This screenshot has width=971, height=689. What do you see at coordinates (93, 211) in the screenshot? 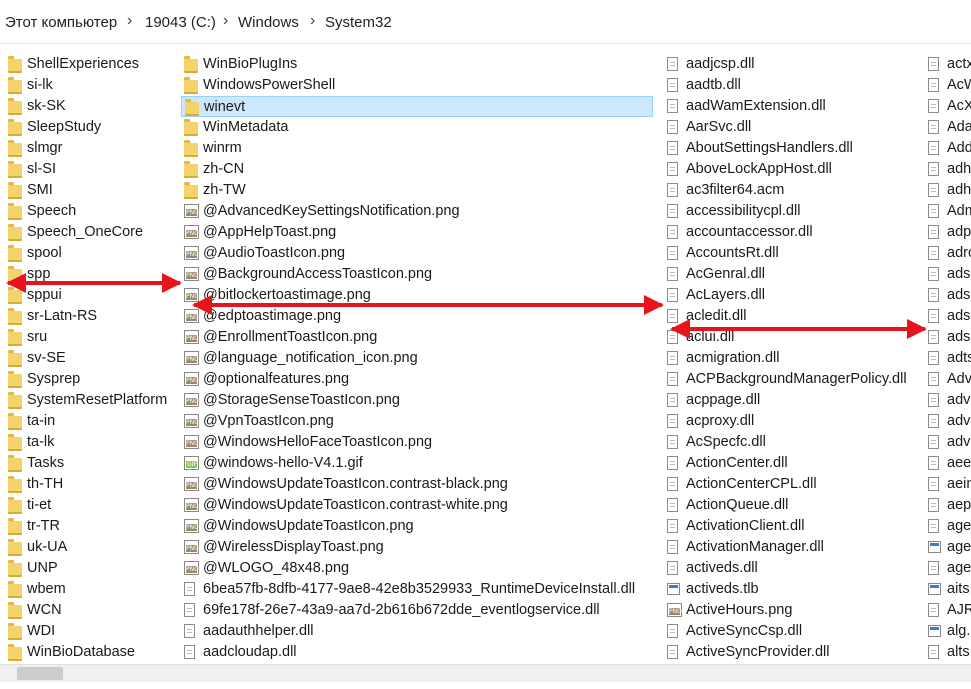
I see `folder-item: Speech` at bounding box center [93, 211].